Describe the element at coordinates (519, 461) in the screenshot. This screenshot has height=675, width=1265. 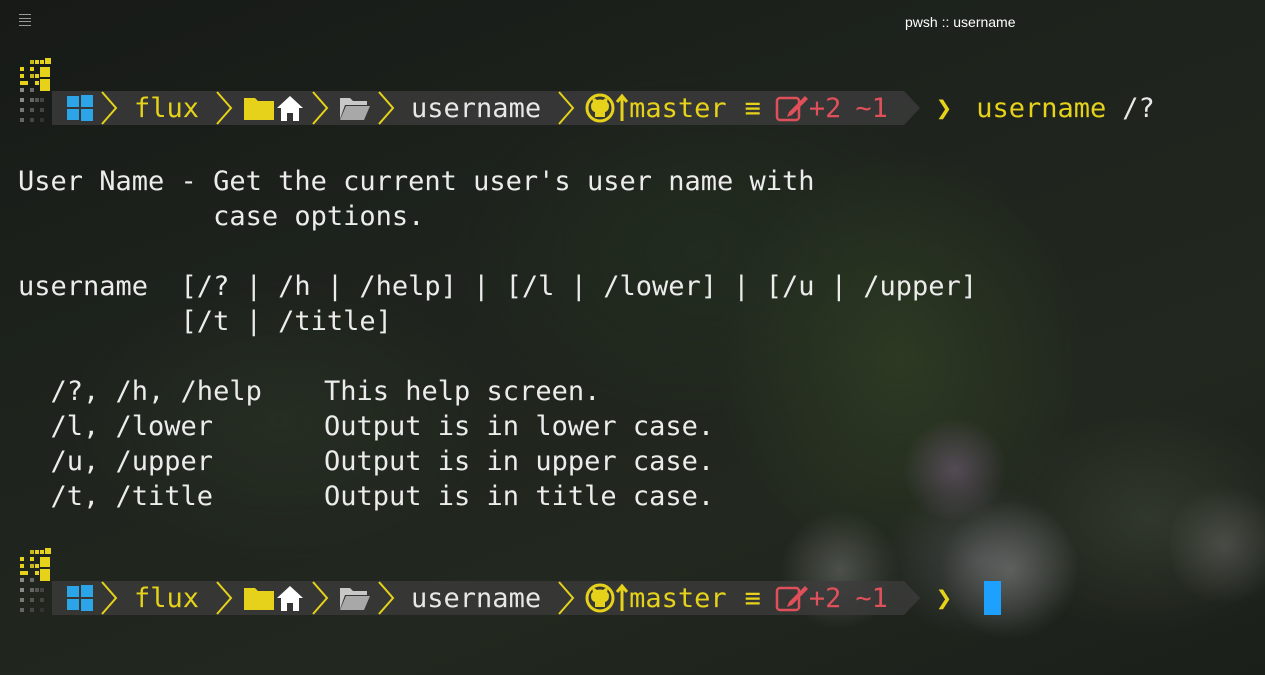
I see `option-description: Output is in upper case.` at that location.